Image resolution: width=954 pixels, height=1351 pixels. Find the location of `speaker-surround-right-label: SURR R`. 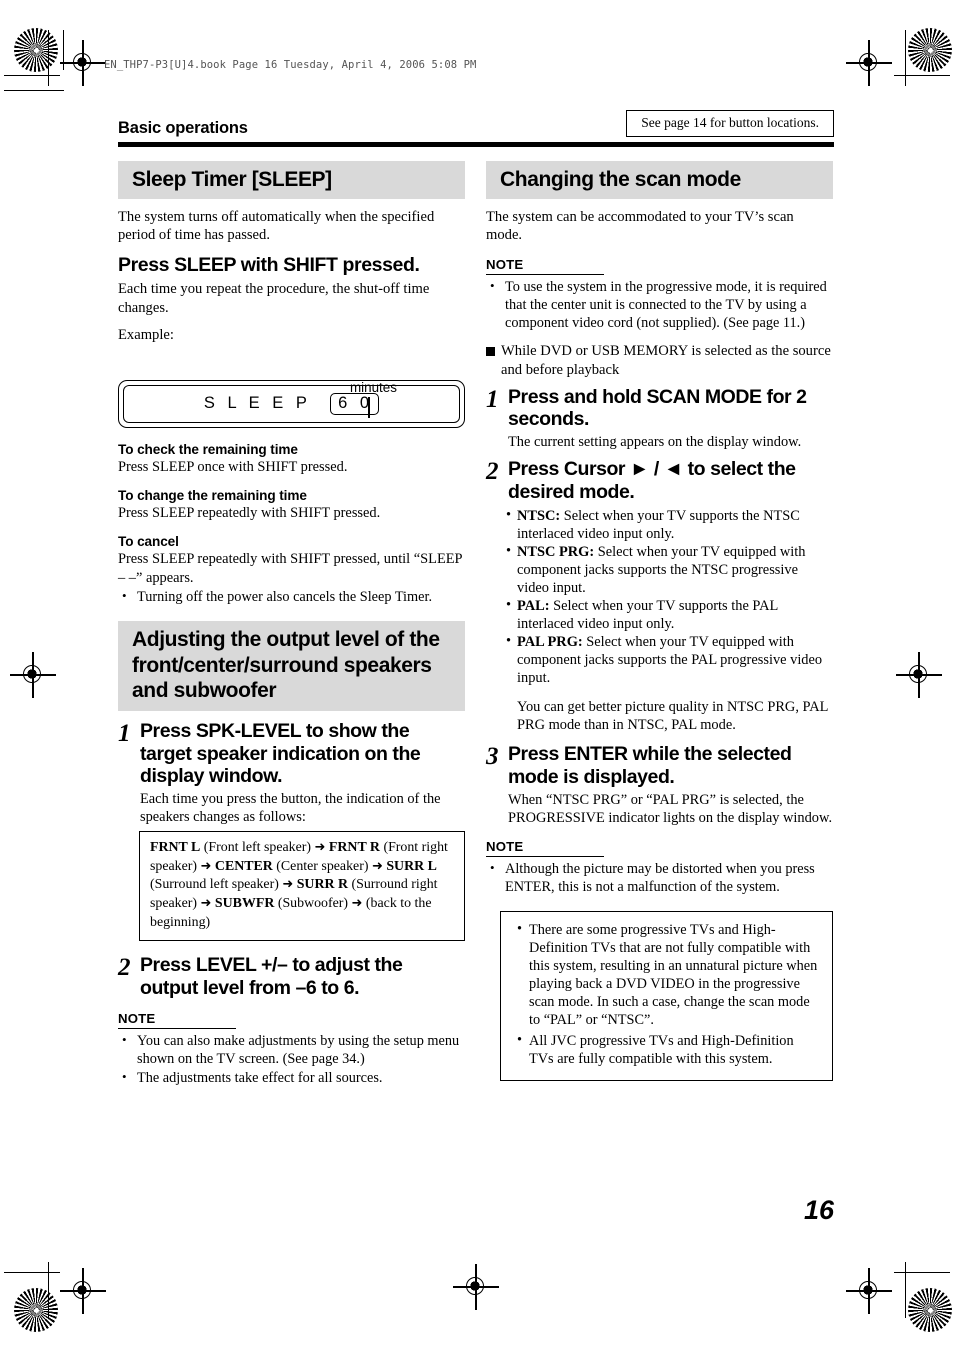

speaker-surround-right-label: SURR R is located at coordinates (322, 885).